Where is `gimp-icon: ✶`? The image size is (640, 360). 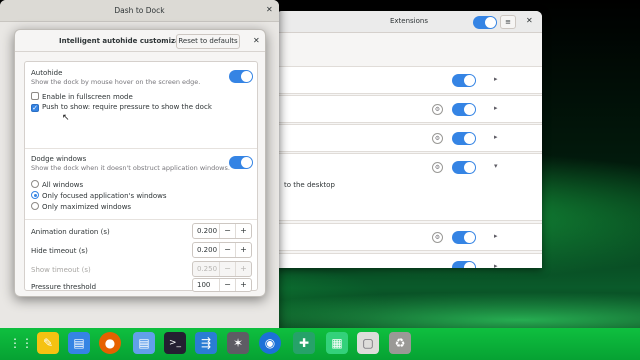 gimp-icon: ✶ is located at coordinates (238, 343).